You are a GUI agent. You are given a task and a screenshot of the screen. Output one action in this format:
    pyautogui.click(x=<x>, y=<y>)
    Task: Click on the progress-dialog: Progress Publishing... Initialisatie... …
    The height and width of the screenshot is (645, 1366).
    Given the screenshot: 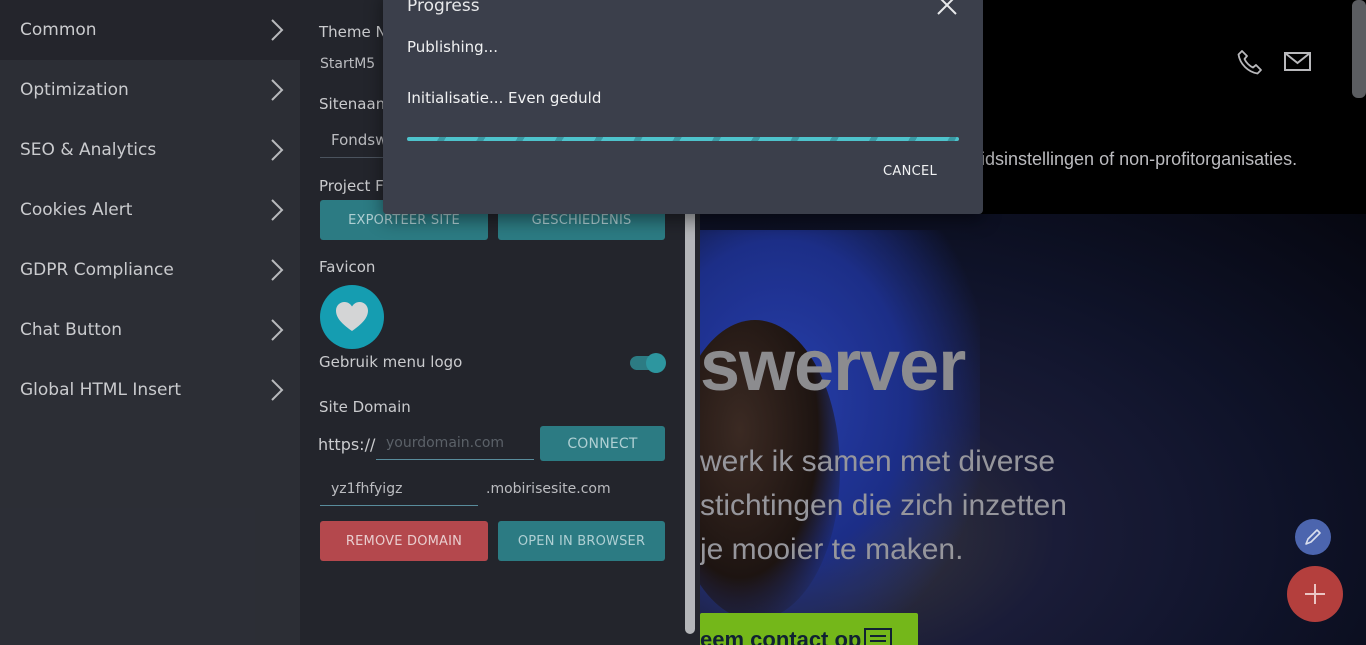 What is the action you would take?
    pyautogui.click(x=683, y=107)
    